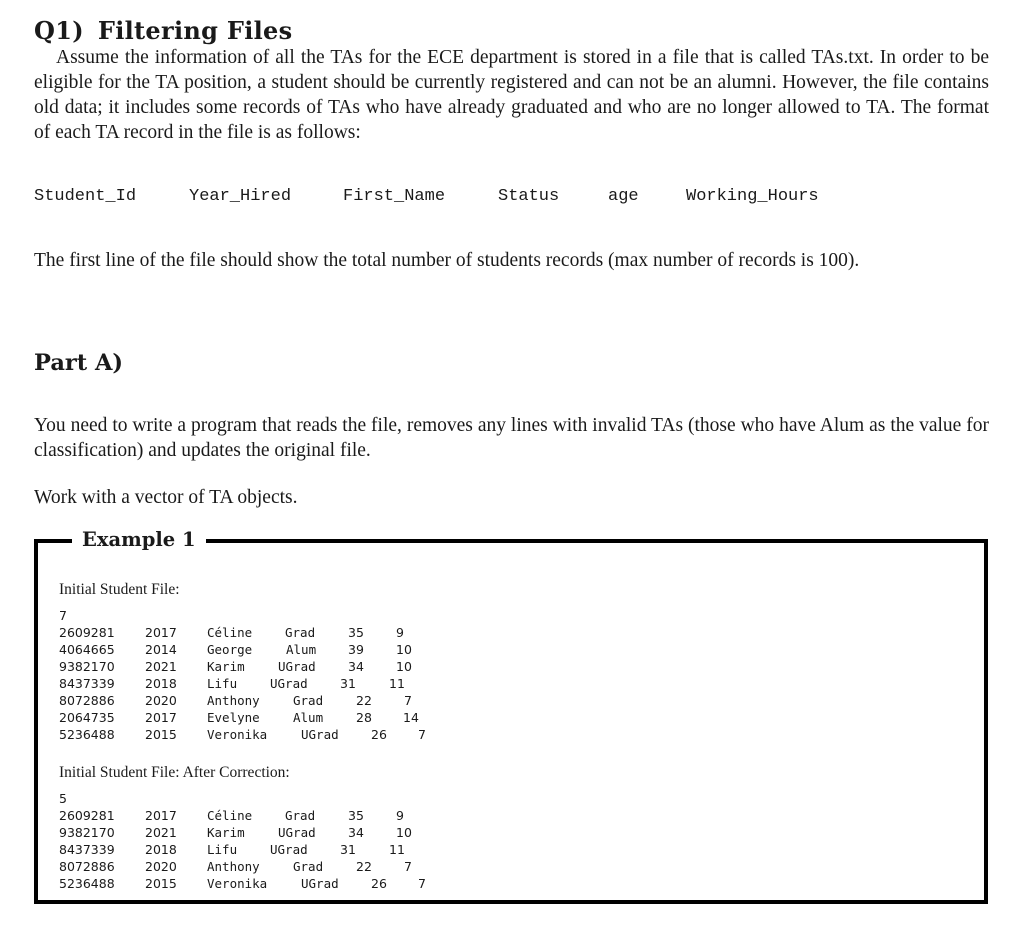  What do you see at coordinates (87, 717) in the screenshot?
I see `cell-student-id: 2064735` at bounding box center [87, 717].